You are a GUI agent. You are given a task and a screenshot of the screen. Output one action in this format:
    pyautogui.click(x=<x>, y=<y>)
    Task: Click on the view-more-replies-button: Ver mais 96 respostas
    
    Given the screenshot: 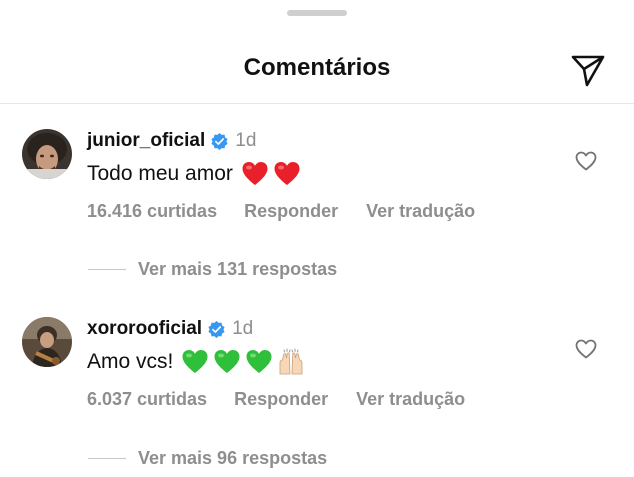 What is the action you would take?
    pyautogui.click(x=207, y=458)
    